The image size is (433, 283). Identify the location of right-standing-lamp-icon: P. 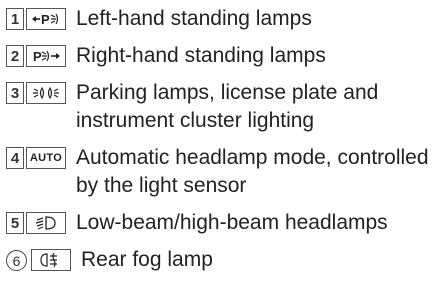
(46, 56).